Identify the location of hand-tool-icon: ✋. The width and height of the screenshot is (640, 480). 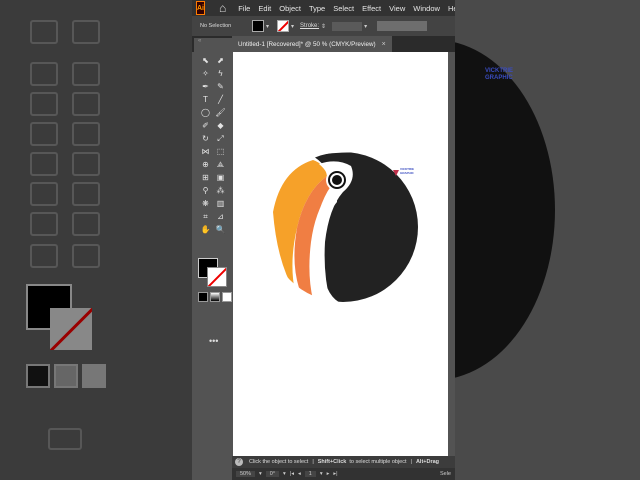
(205, 229).